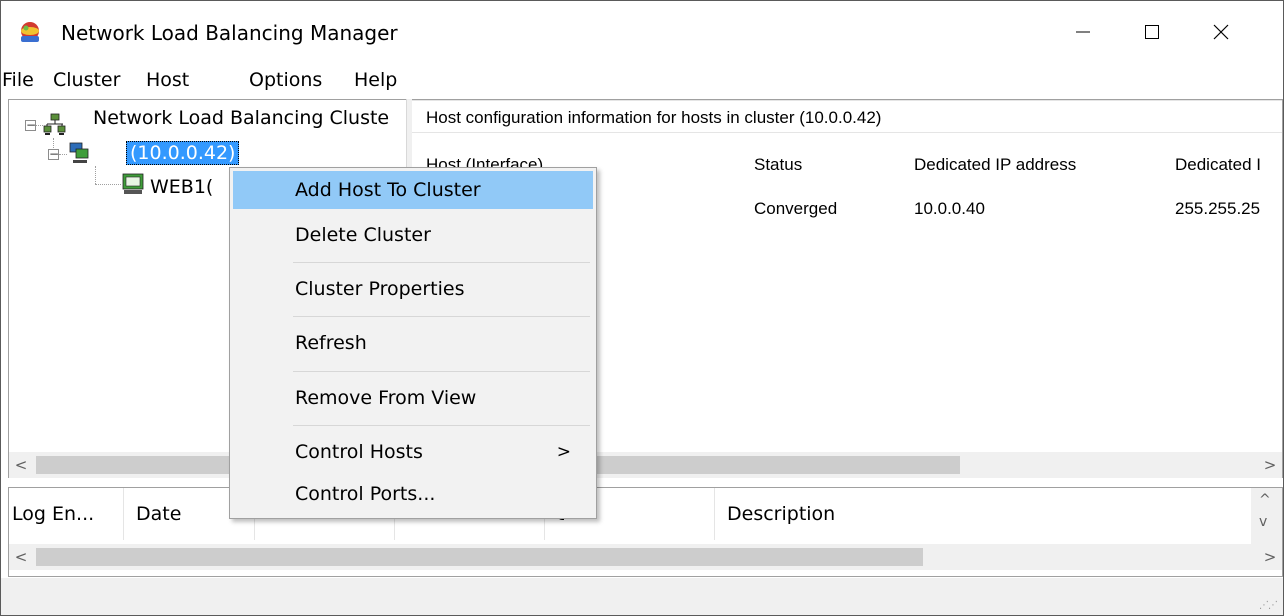 The width and height of the screenshot is (1284, 616). Describe the element at coordinates (181, 187) in the screenshot. I see `tree-host-label: WEB1(` at that location.